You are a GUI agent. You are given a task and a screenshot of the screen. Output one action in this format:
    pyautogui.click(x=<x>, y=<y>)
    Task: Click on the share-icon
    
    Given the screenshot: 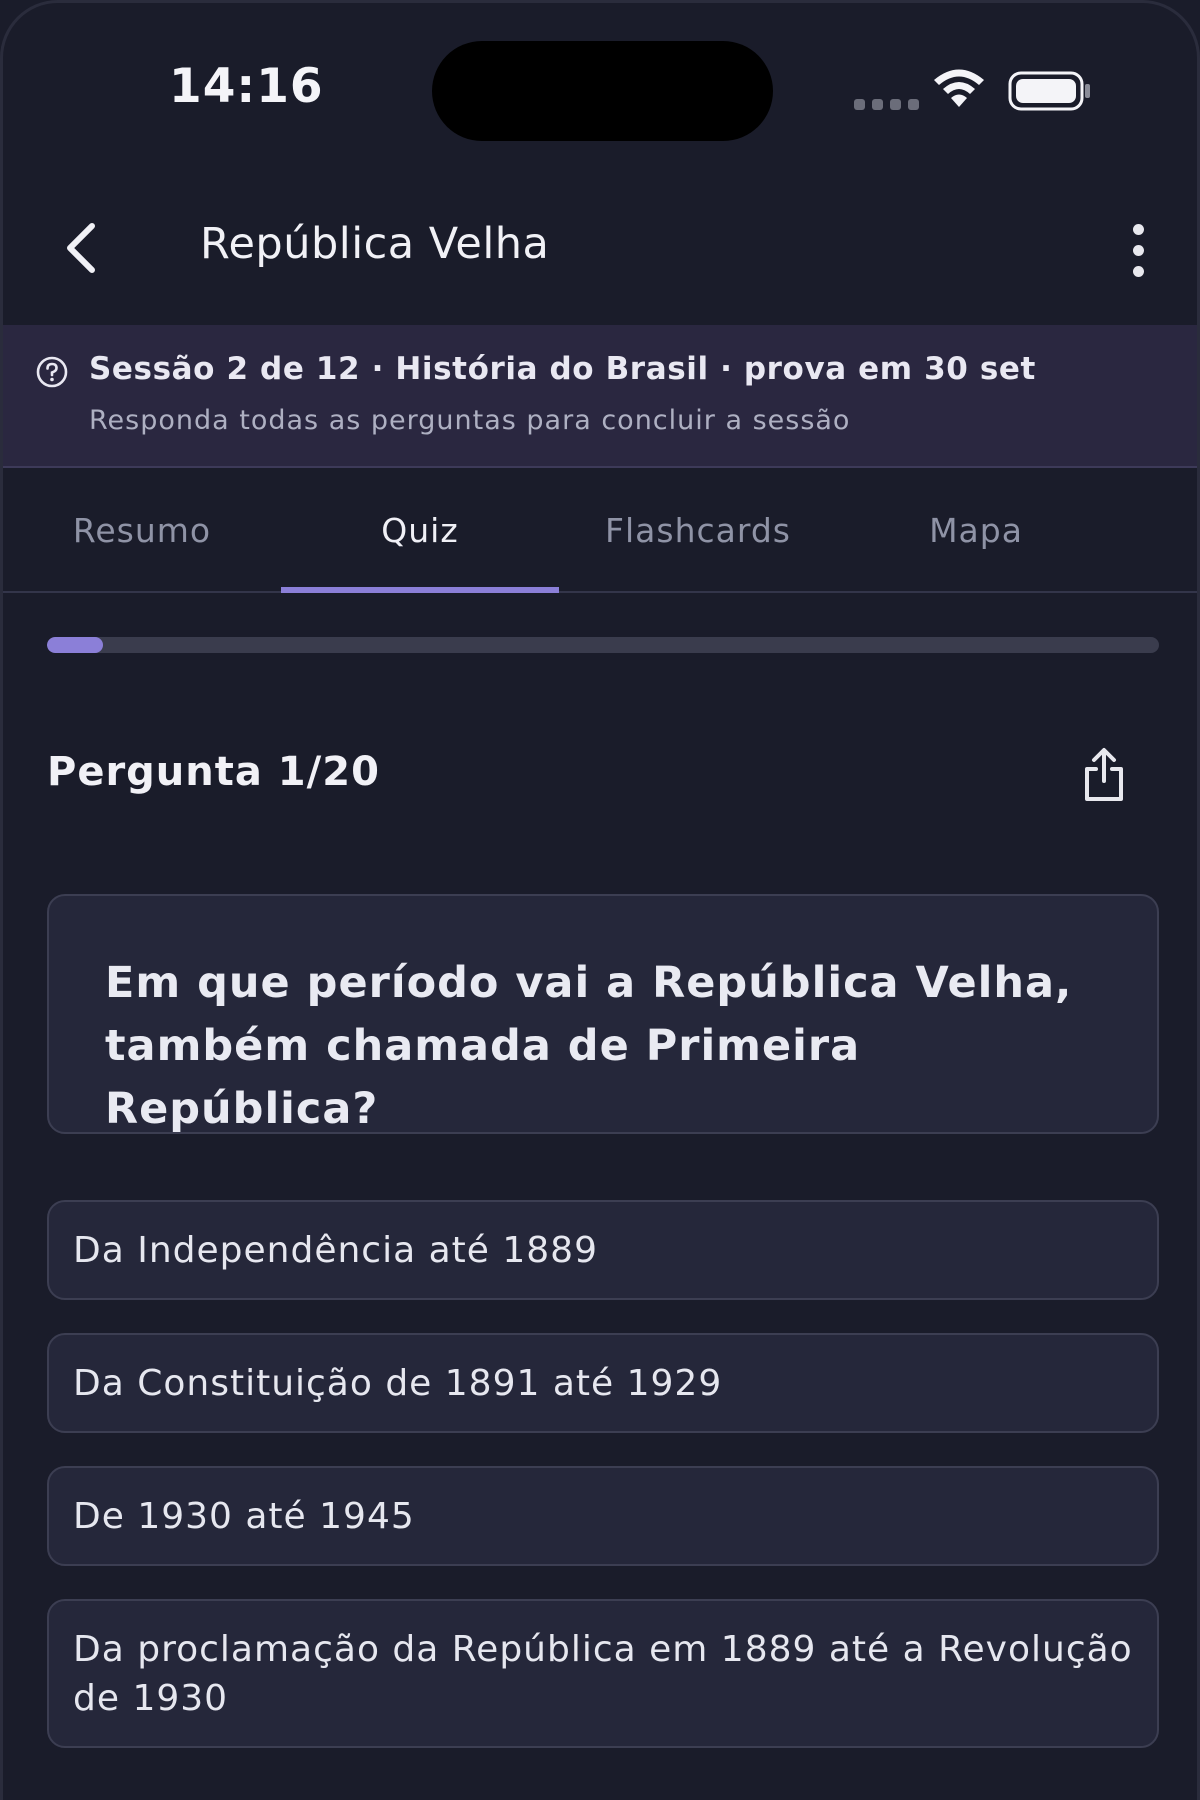 What is the action you would take?
    pyautogui.click(x=1104, y=775)
    